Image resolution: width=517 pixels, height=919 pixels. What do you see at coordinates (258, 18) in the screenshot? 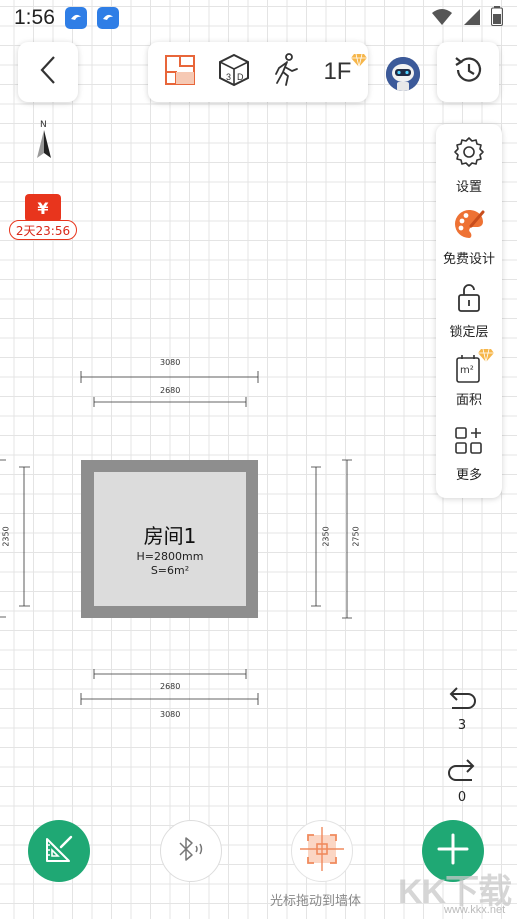
I see `status-bar: 1:56` at bounding box center [258, 18].